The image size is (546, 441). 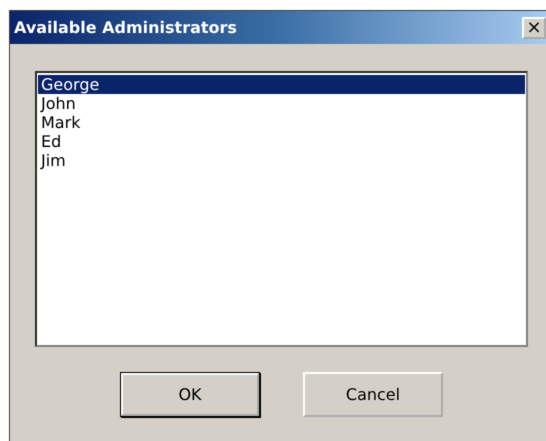 What do you see at coordinates (281, 122) in the screenshot?
I see `list-item: Mark` at bounding box center [281, 122].